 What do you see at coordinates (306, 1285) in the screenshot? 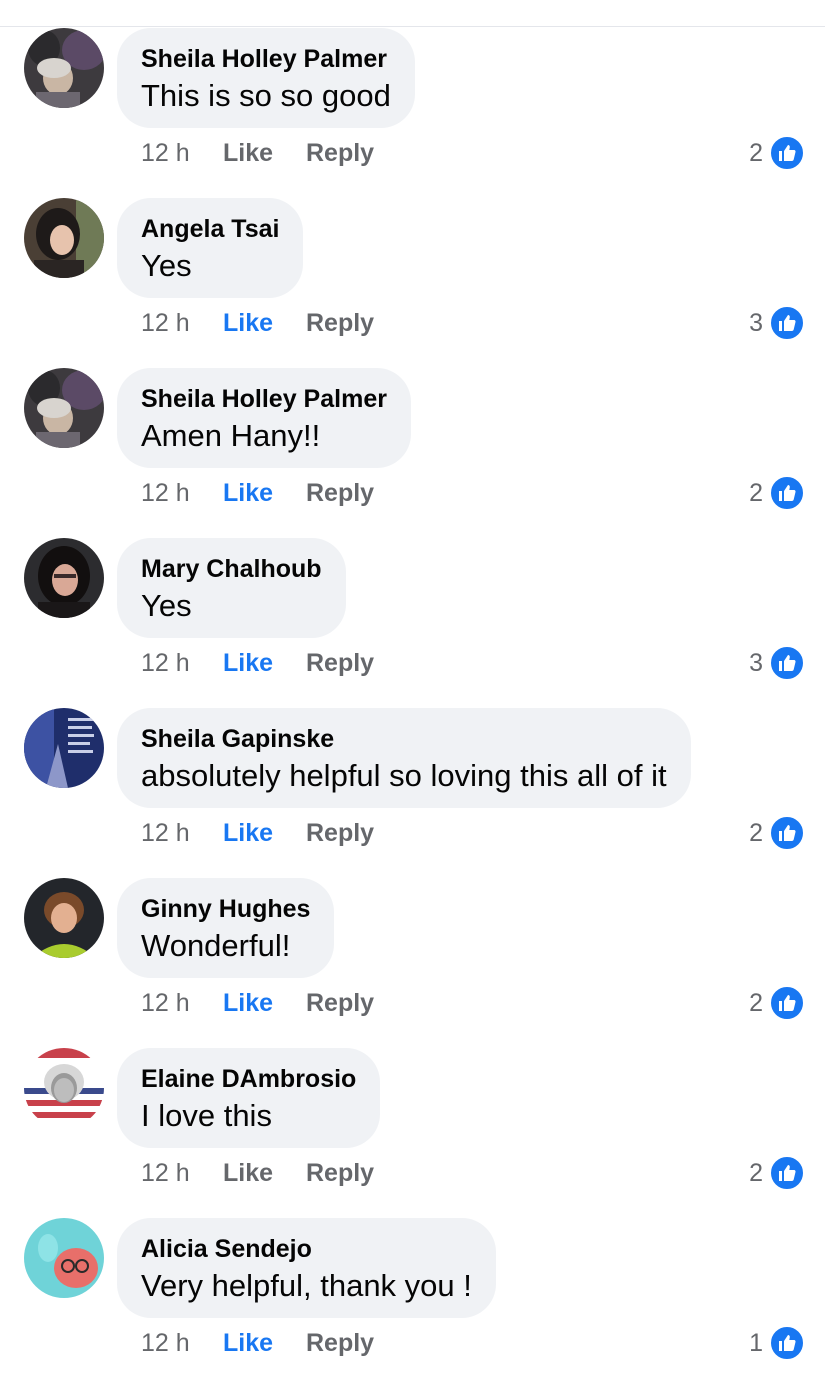
I see `comment-text: Very helpful, thank you !` at bounding box center [306, 1285].